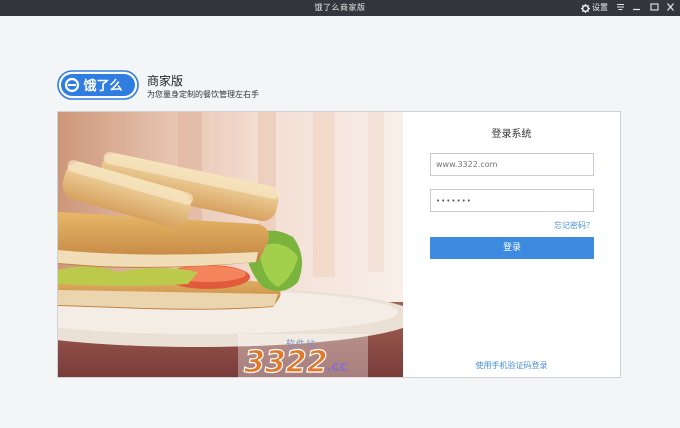  I want to click on maximize-button, so click(654, 8).